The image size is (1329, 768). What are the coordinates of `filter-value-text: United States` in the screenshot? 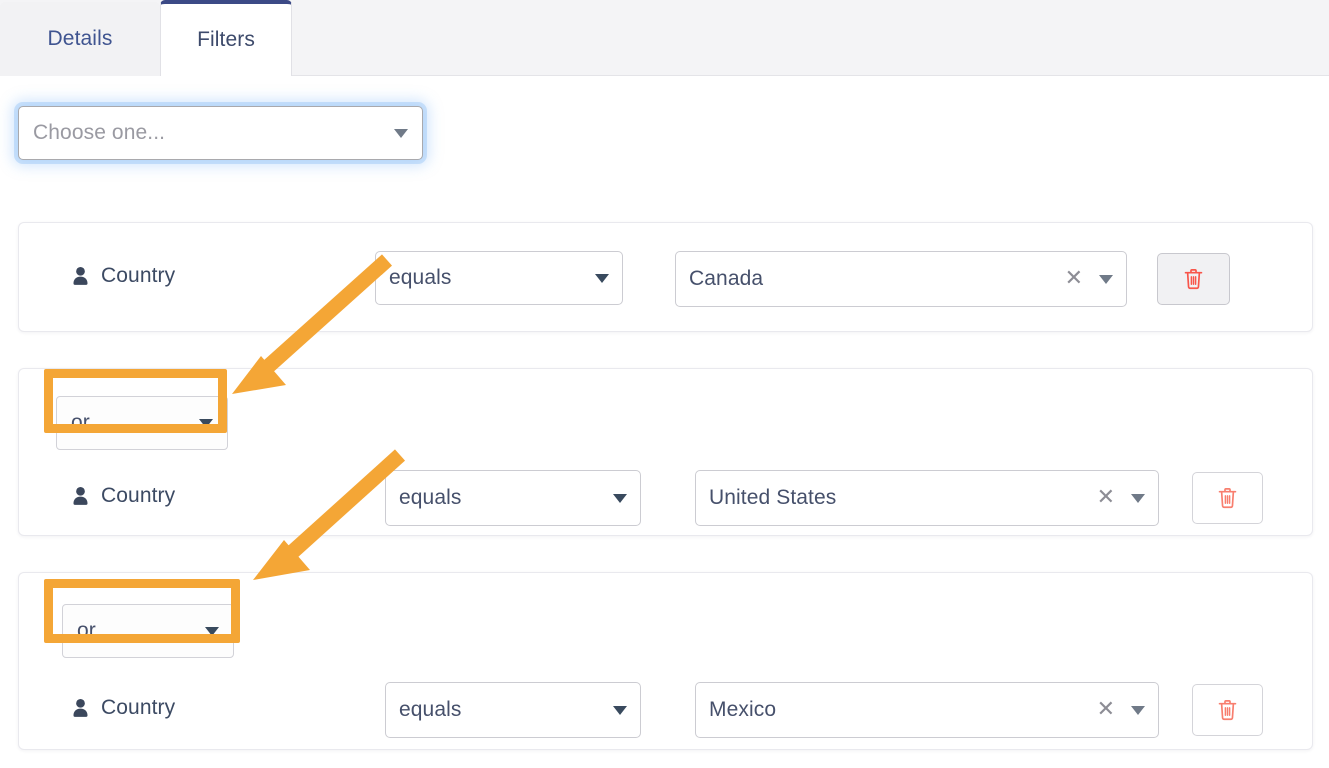 It's located at (773, 497).